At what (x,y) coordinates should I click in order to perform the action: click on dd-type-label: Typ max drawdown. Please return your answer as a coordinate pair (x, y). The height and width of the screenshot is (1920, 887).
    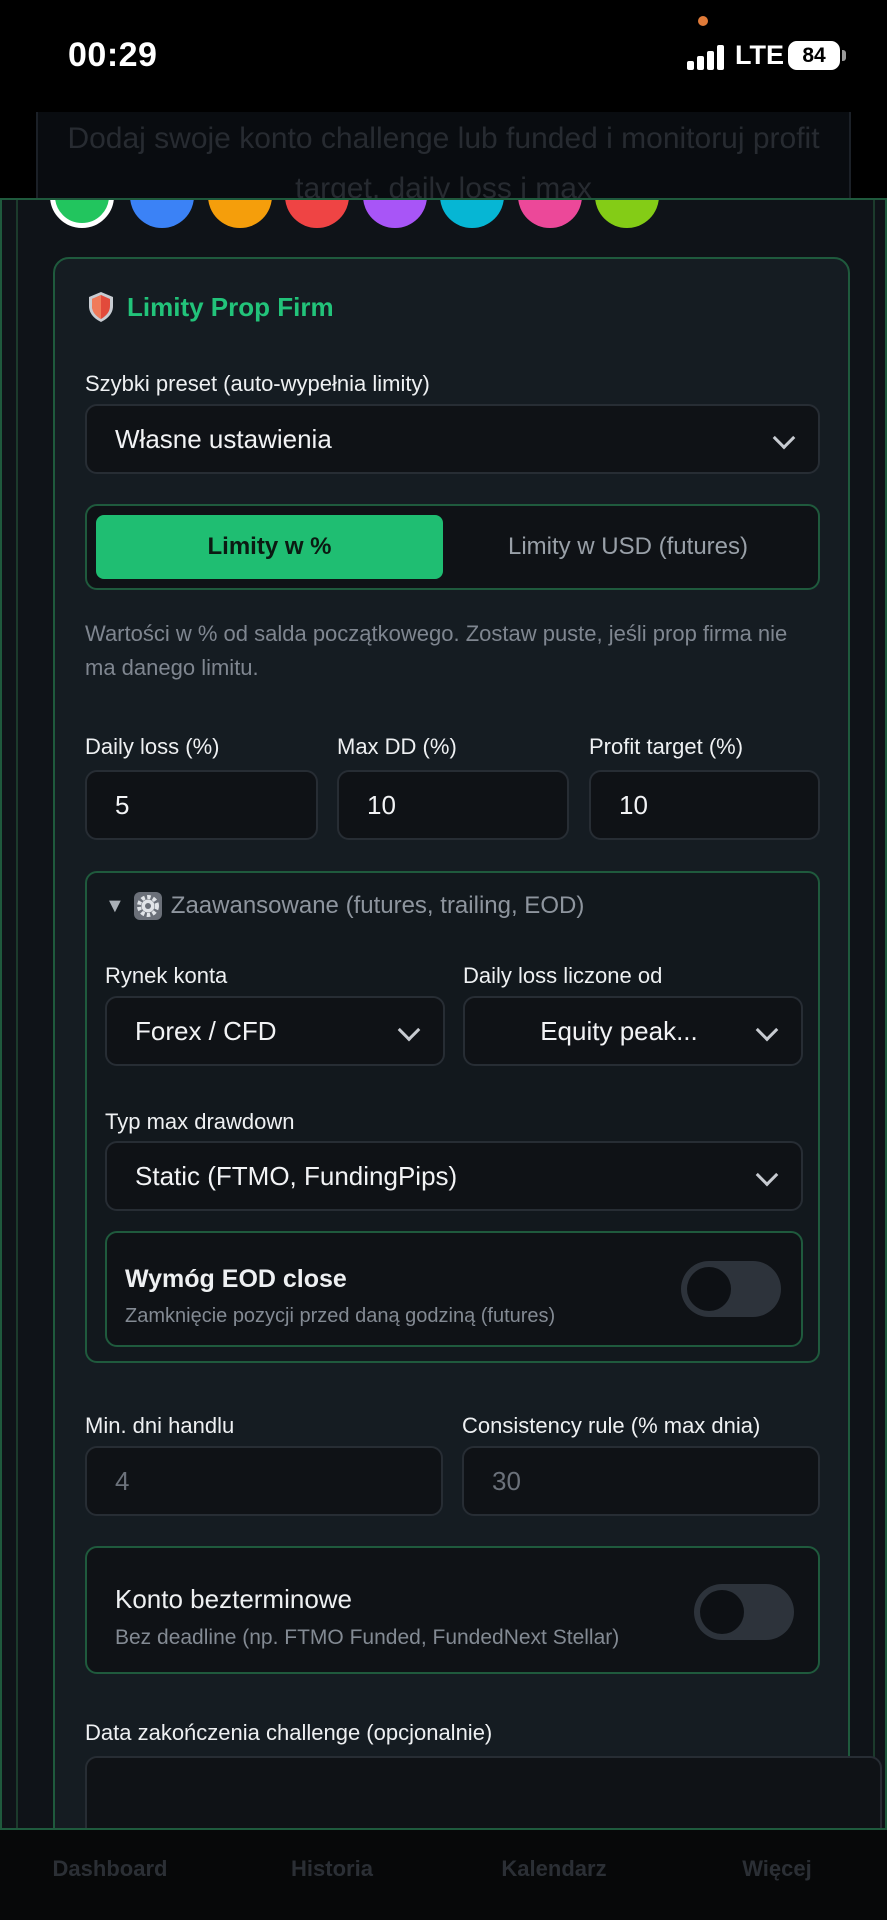
    Looking at the image, I should click on (200, 1121).